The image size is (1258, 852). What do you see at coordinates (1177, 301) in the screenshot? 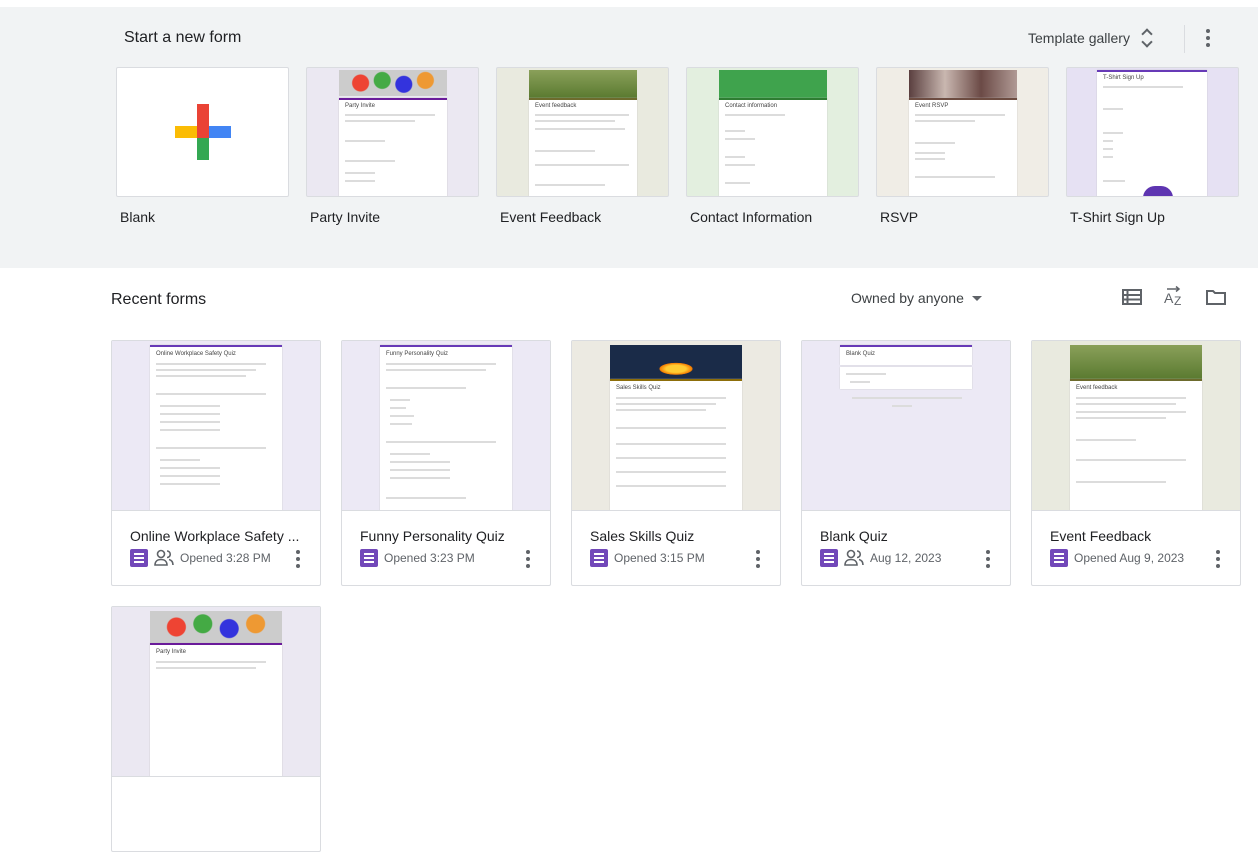
I see `svg-text: Z` at bounding box center [1177, 301].